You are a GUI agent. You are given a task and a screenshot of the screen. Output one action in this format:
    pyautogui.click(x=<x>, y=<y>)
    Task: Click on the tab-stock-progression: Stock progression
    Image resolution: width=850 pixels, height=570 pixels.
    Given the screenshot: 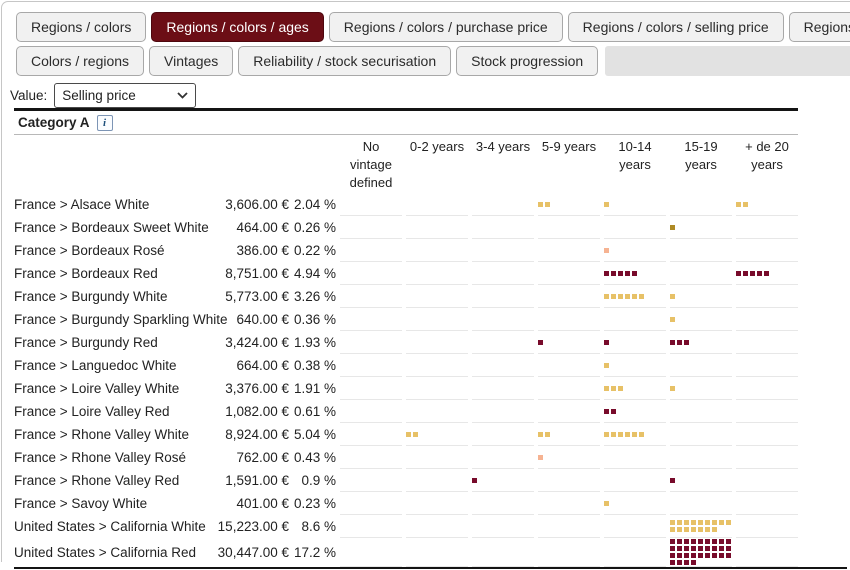 What is the action you would take?
    pyautogui.click(x=527, y=61)
    